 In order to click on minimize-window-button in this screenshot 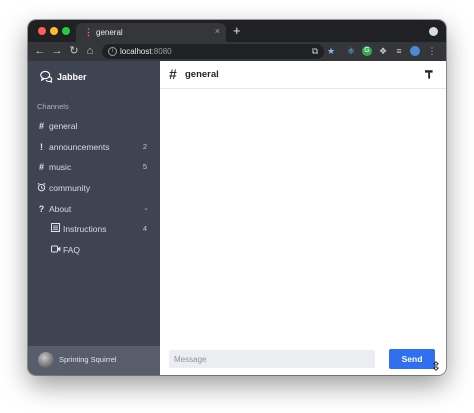, I will do `click(54, 31)`.